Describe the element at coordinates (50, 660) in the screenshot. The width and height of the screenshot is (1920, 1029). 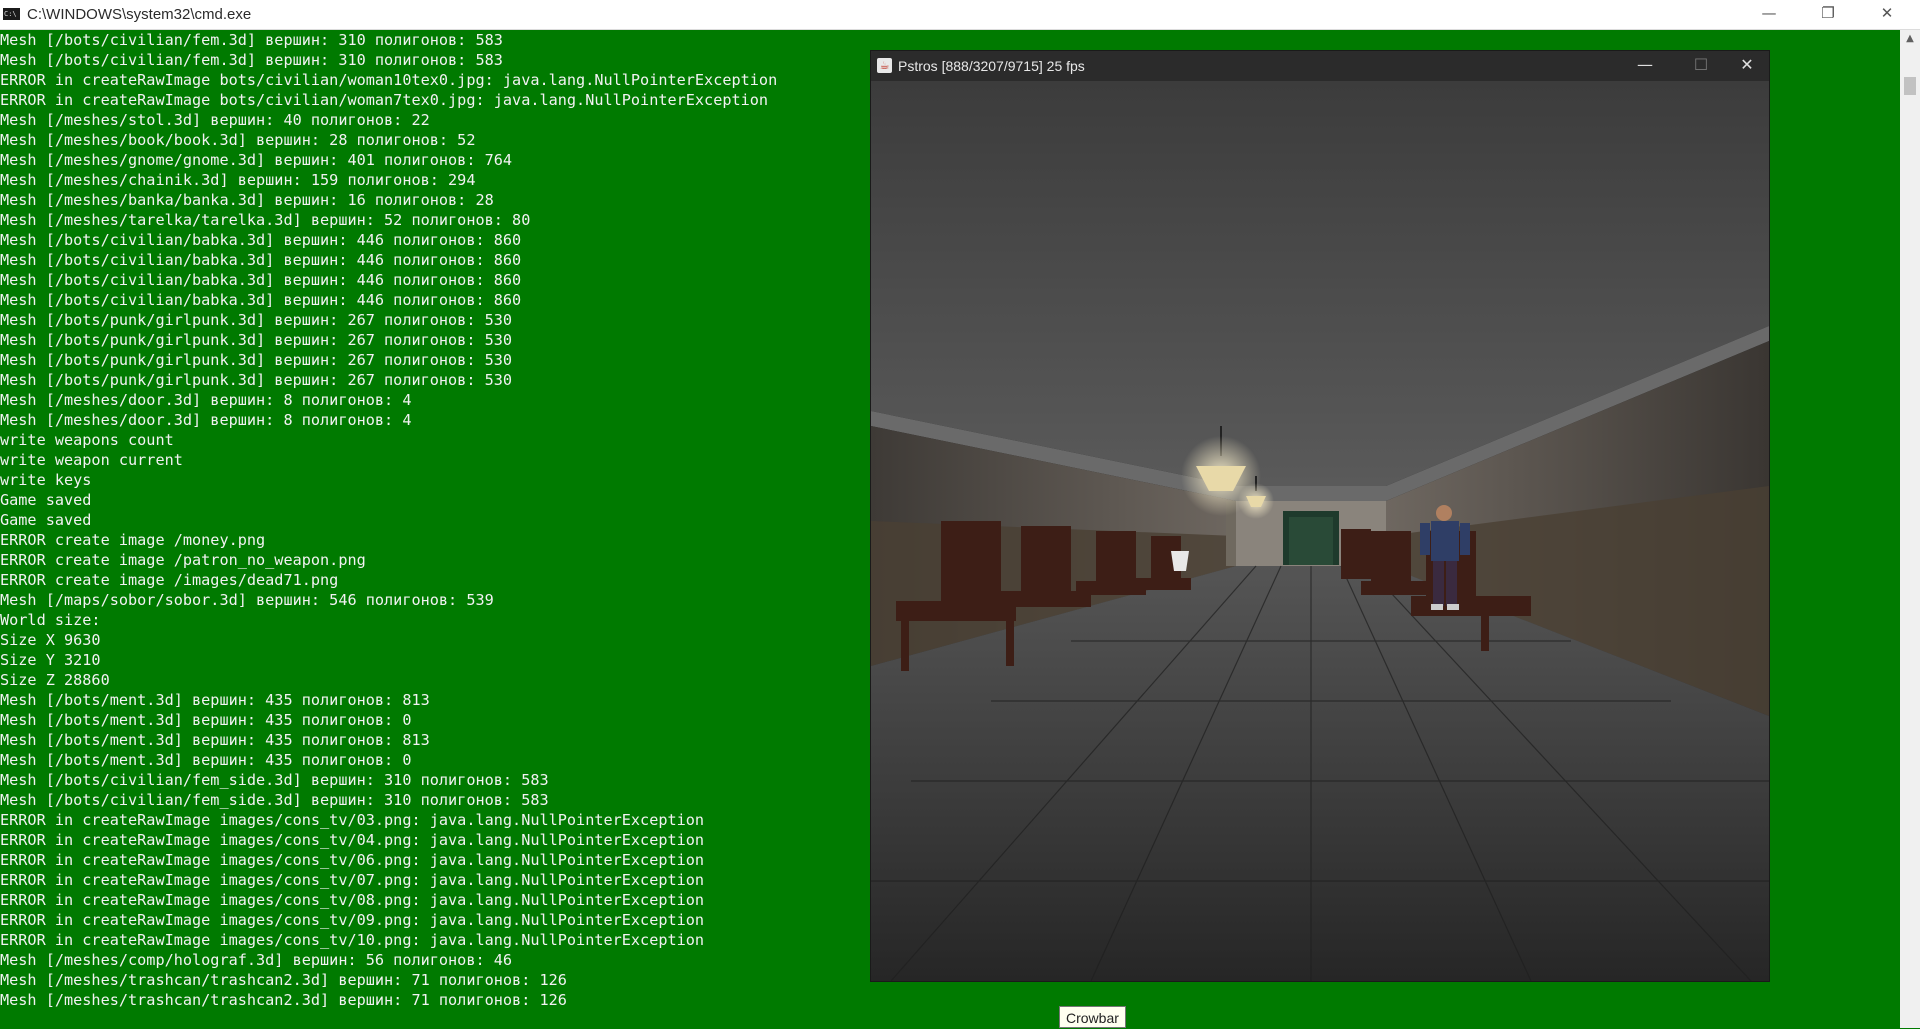
I see `console-line: Size Y 3210` at that location.